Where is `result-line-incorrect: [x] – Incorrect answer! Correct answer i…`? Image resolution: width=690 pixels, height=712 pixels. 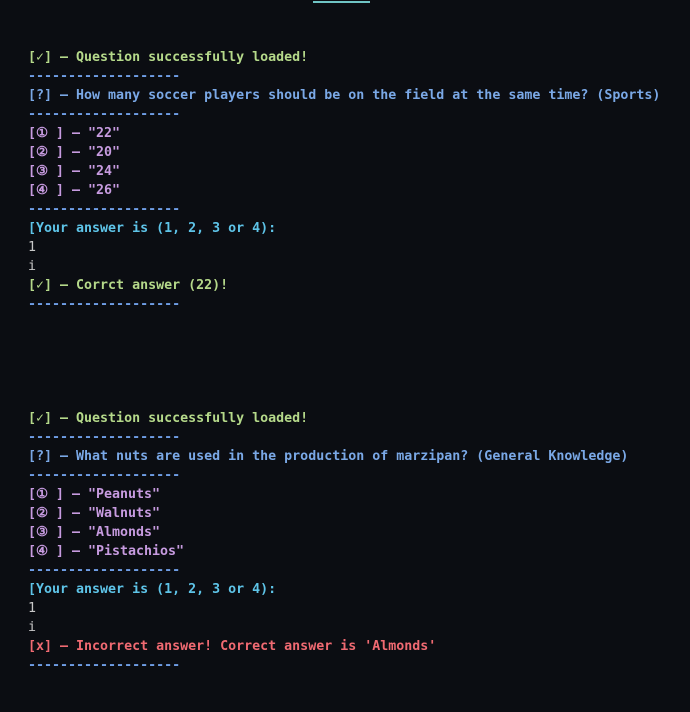
result-line-incorrect: [x] – Incorrect answer! Correct answer i… is located at coordinates (232, 646).